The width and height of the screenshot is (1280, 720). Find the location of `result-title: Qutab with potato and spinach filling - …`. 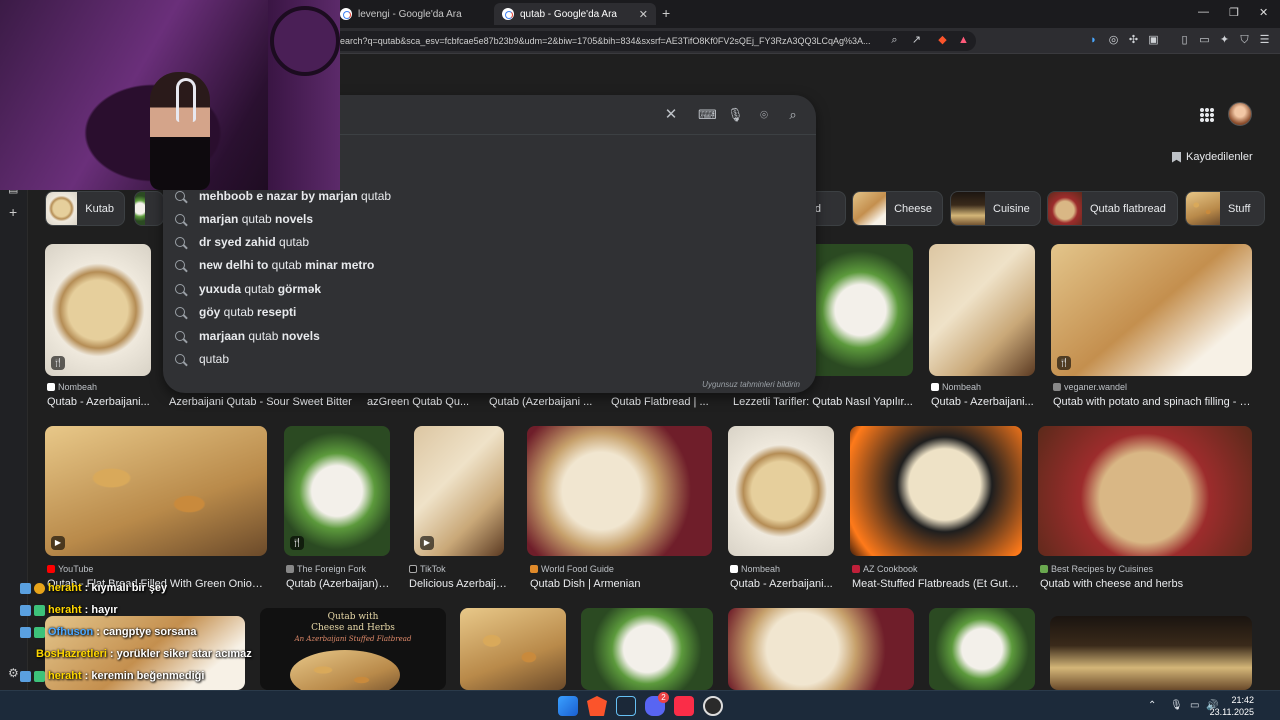

result-title: Qutab with potato and spinach filling - … is located at coordinates (1152, 402).